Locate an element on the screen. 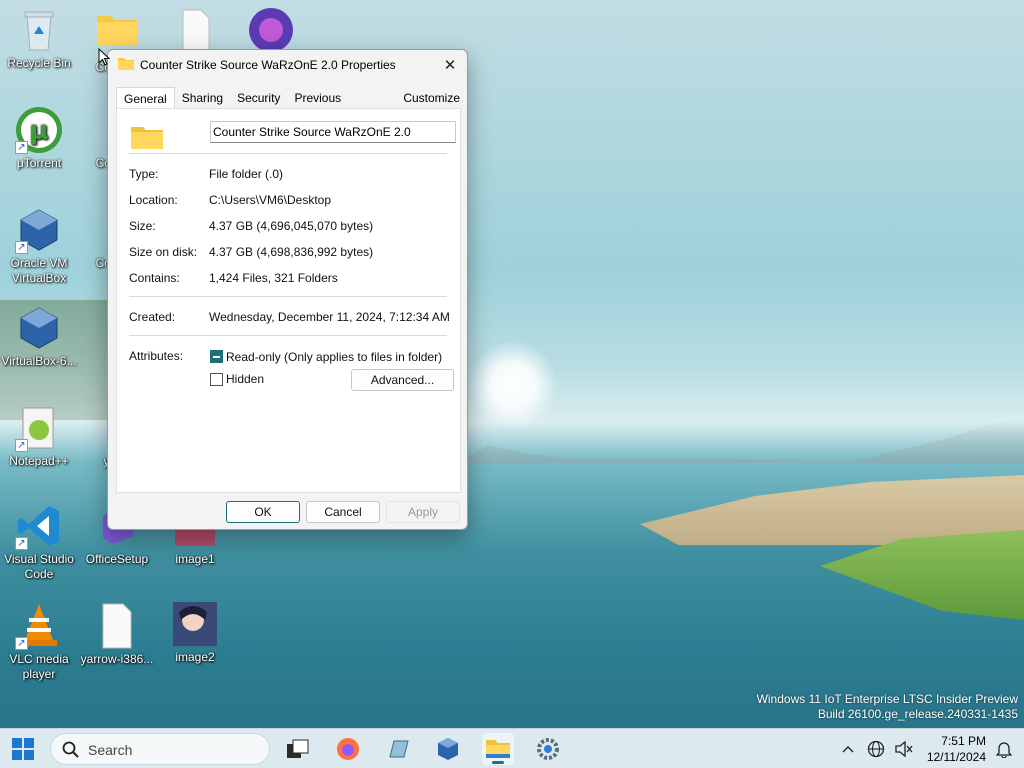  type-label: Type: is located at coordinates (144, 174).